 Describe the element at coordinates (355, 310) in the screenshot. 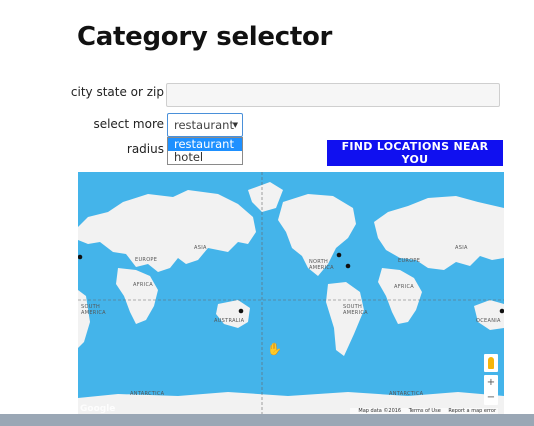

I see `map-label-south-america: SOUTH AMERICA` at that location.